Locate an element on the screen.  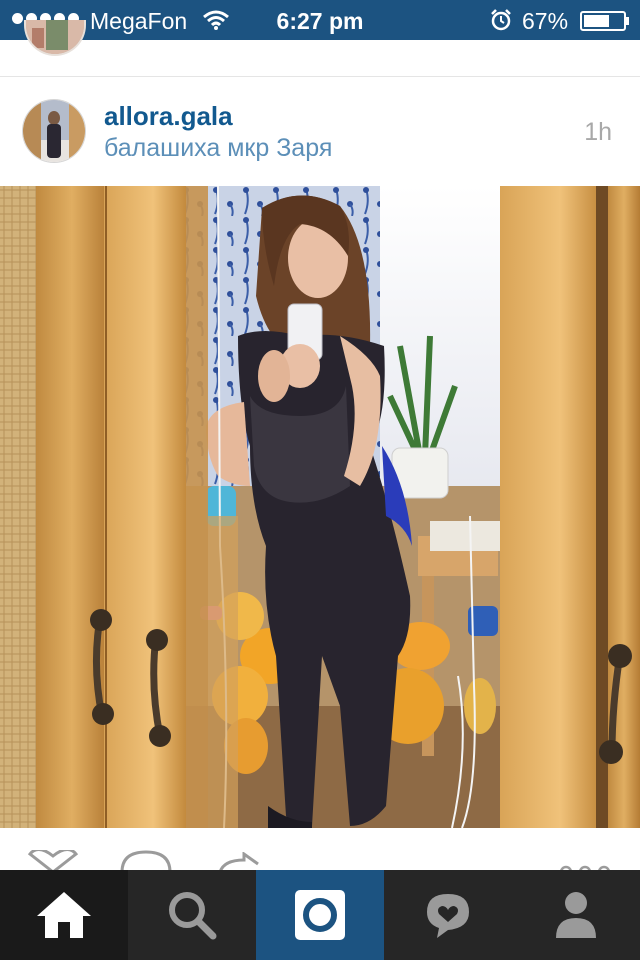
camera-icon is located at coordinates (320, 915).